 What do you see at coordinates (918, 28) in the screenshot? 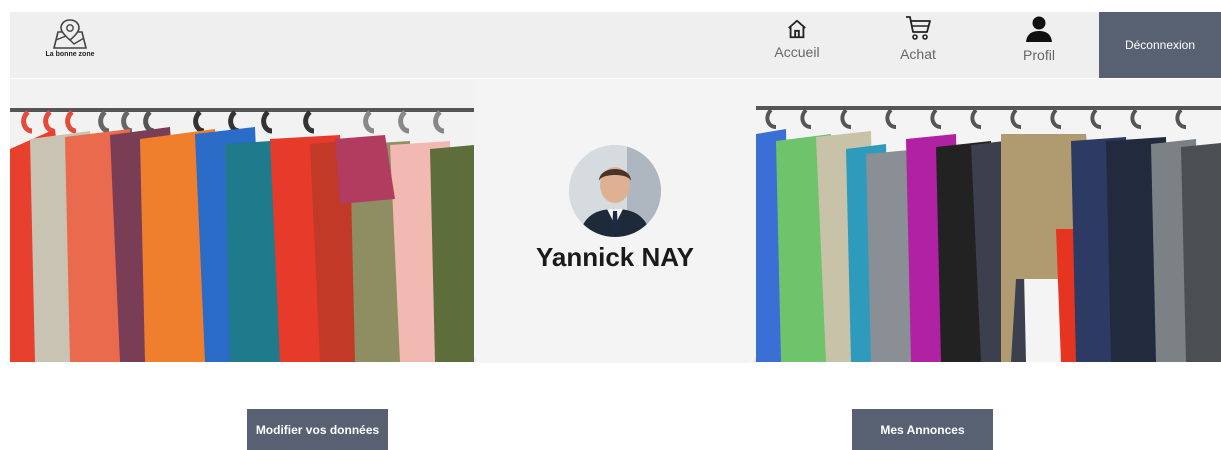
I see `cart-icon` at bounding box center [918, 28].